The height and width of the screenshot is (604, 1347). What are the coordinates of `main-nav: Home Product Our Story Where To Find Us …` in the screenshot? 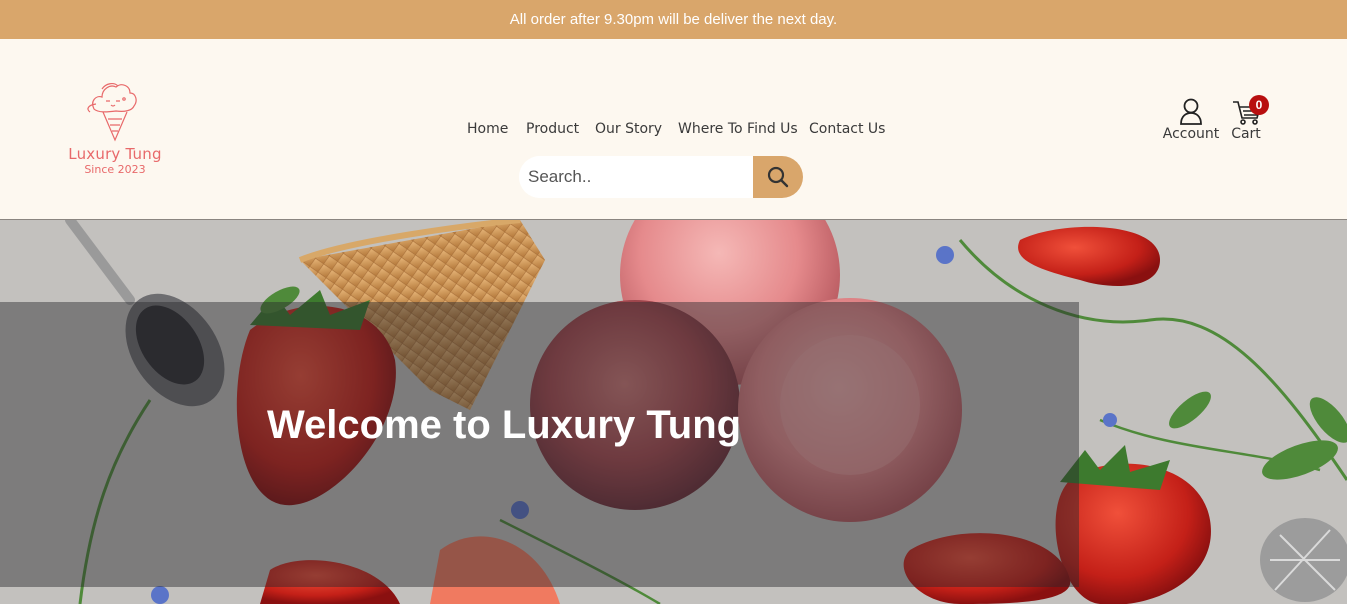 It's located at (673, 131).